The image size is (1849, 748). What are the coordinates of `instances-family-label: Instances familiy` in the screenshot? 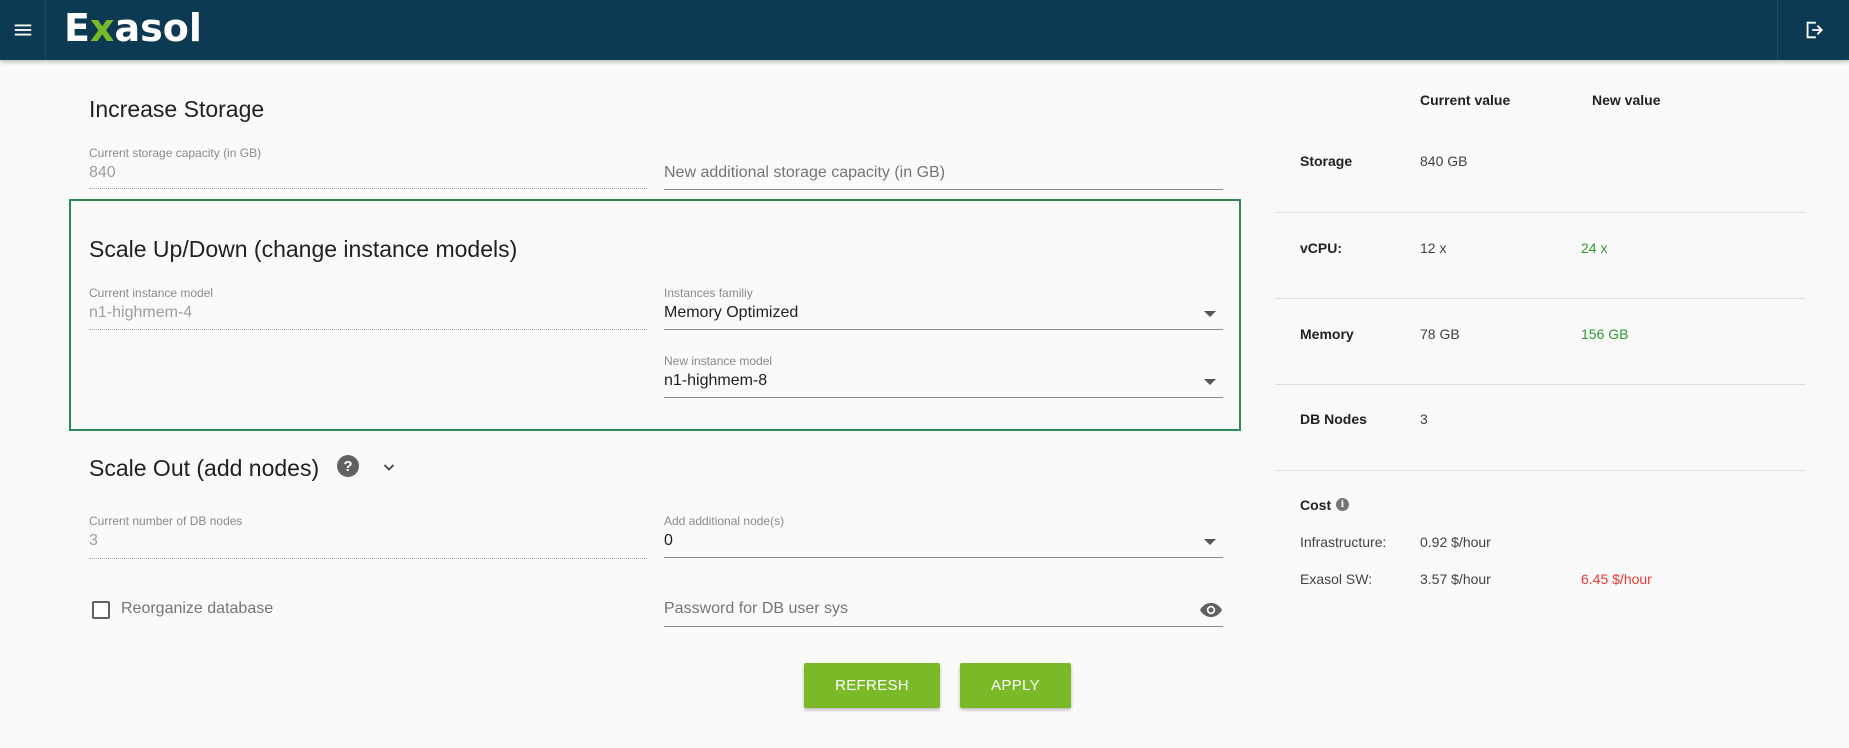 It's located at (708, 293).